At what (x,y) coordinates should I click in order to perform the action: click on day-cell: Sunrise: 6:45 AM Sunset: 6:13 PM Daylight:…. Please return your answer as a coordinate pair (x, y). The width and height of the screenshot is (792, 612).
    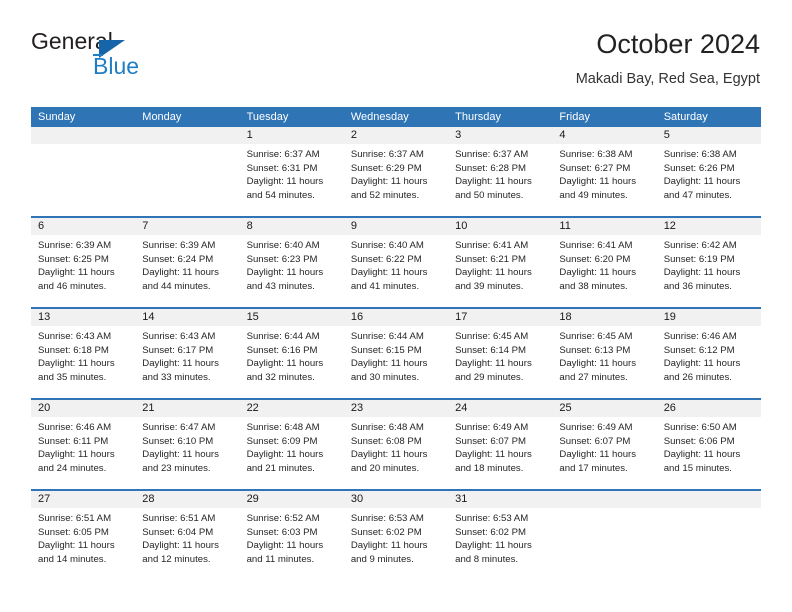
    Looking at the image, I should click on (604, 362).